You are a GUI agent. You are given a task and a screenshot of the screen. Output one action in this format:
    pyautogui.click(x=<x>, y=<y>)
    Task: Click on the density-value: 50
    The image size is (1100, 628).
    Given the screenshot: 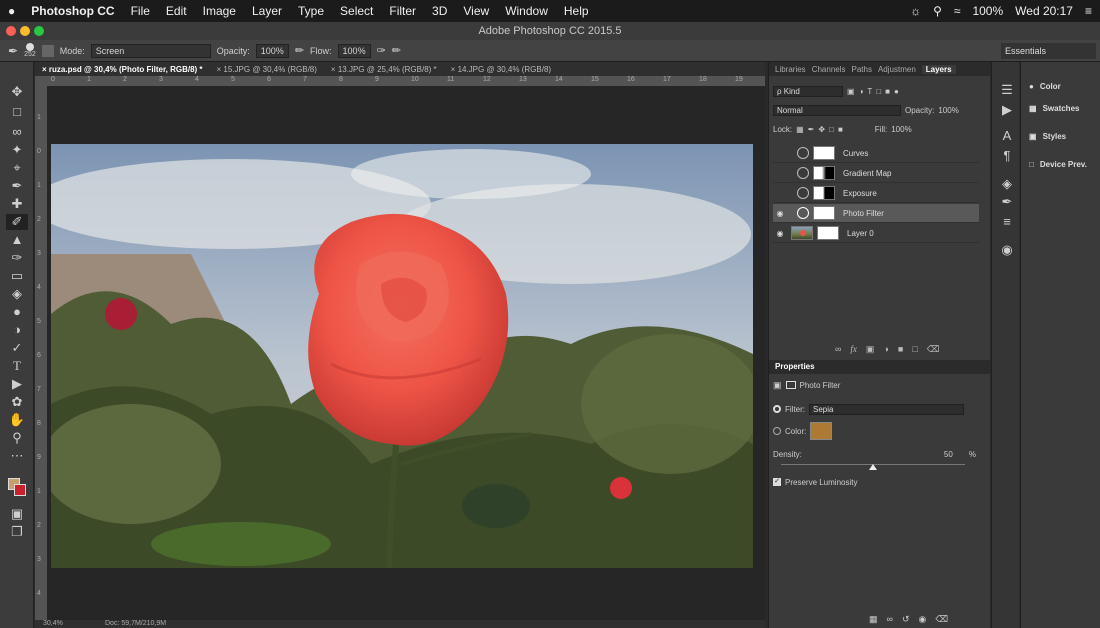 What is the action you would take?
    pyautogui.click(x=948, y=454)
    